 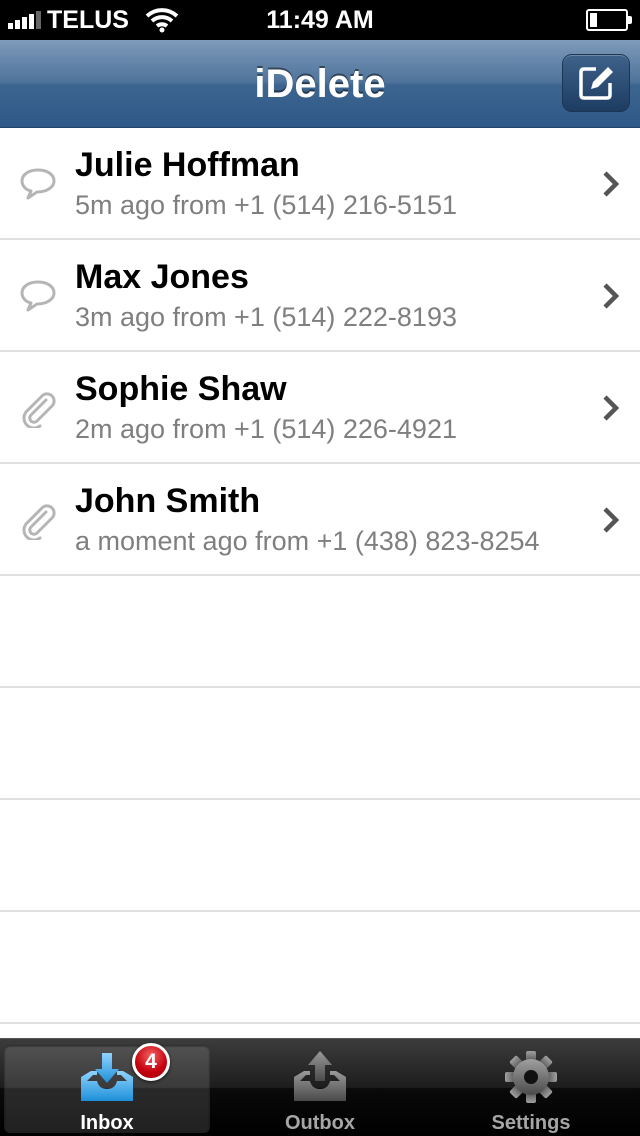 What do you see at coordinates (320, 1076) in the screenshot?
I see `outbox-icon` at bounding box center [320, 1076].